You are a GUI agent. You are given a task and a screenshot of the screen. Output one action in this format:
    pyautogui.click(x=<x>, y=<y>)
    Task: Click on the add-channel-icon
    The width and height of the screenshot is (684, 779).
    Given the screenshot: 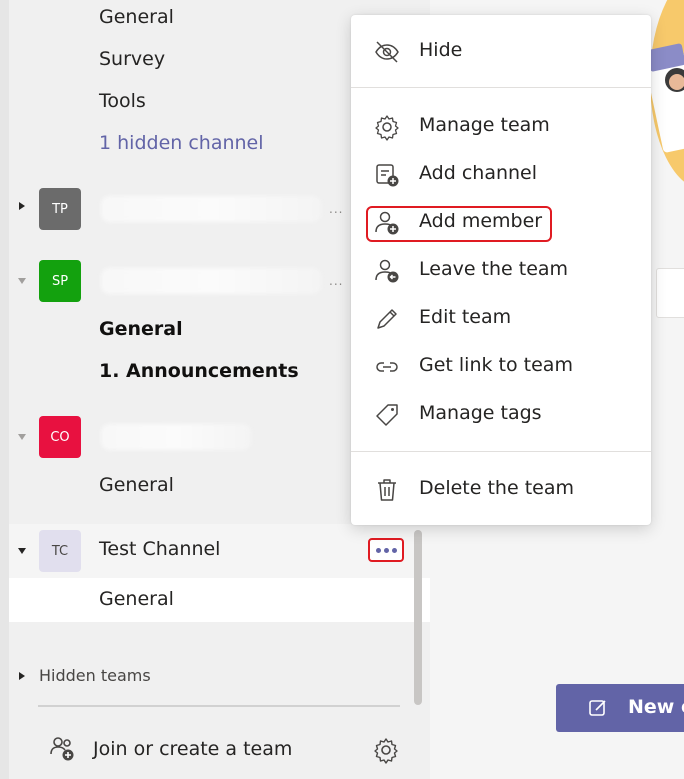 What is the action you would take?
    pyautogui.click(x=387, y=175)
    